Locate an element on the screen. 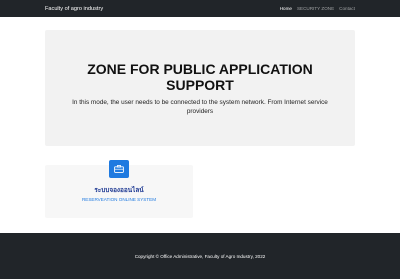  nav-link-contact: Contact is located at coordinates (347, 8).